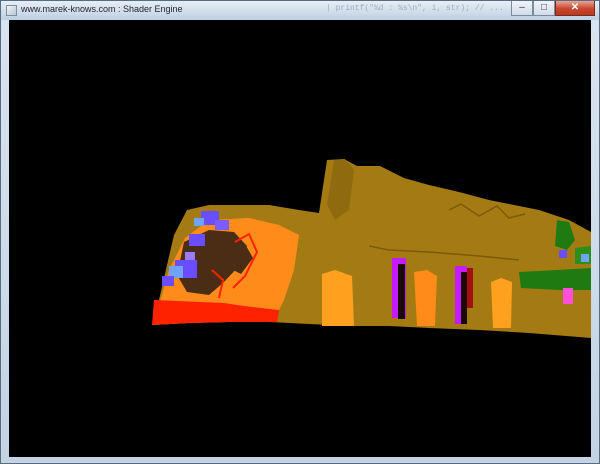 The width and height of the screenshot is (600, 464). What do you see at coordinates (199, 222) in the screenshot?
I see `light-blue-block` at bounding box center [199, 222].